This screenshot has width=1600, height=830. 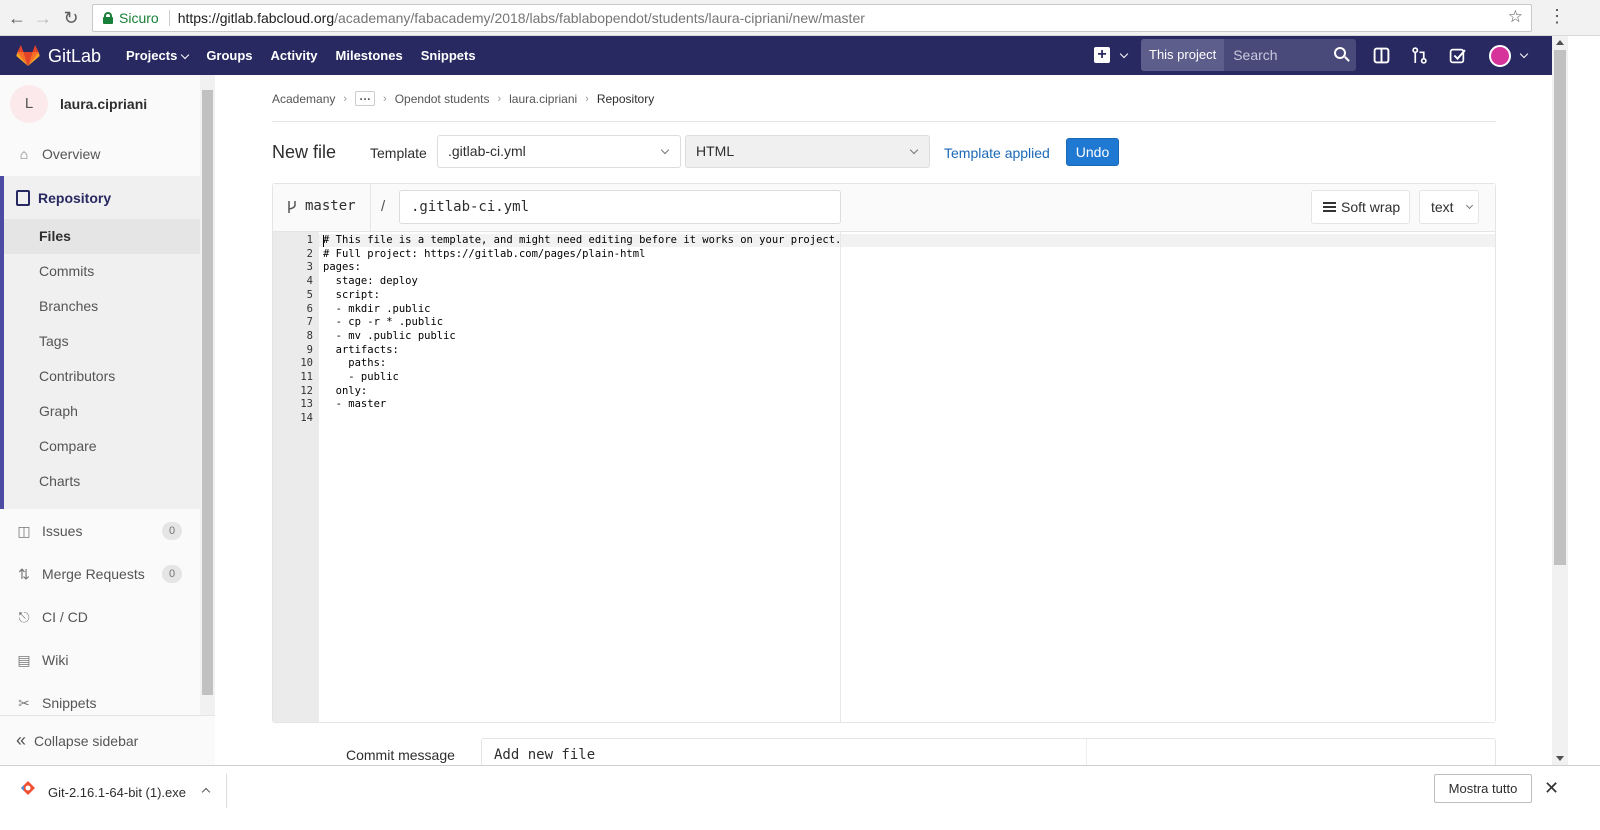 What do you see at coordinates (144, 18) in the screenshot?
I see `secure-label: Sicuro` at bounding box center [144, 18].